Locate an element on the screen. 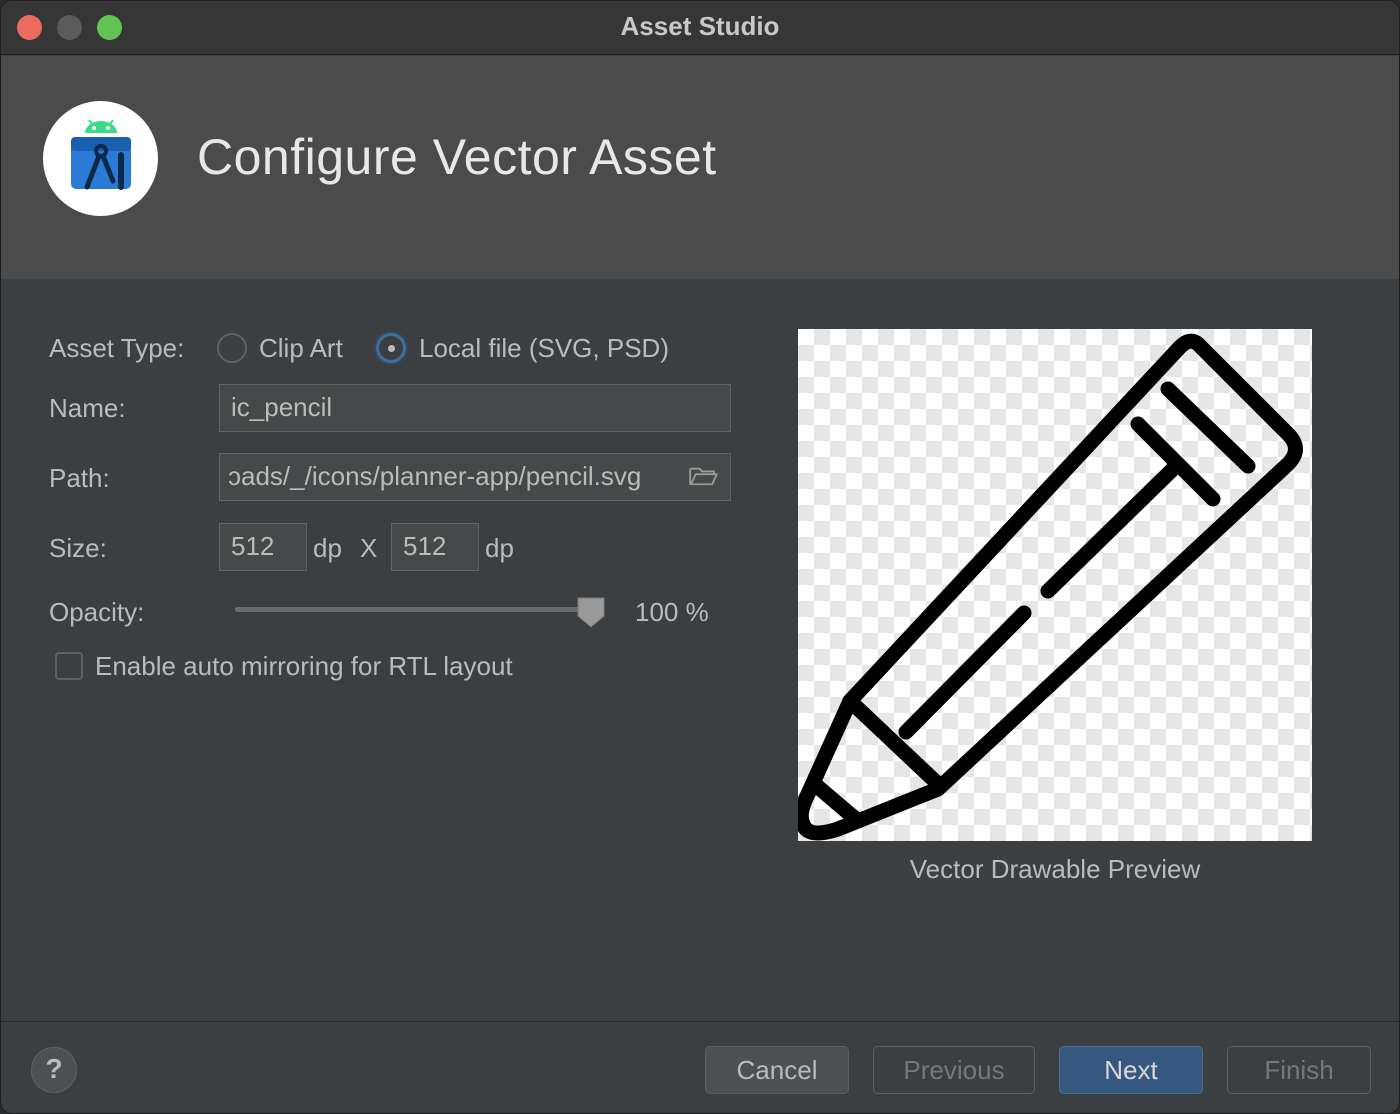 Image resolution: width=1400 pixels, height=1114 pixels. android-studio-logo is located at coordinates (100, 158).